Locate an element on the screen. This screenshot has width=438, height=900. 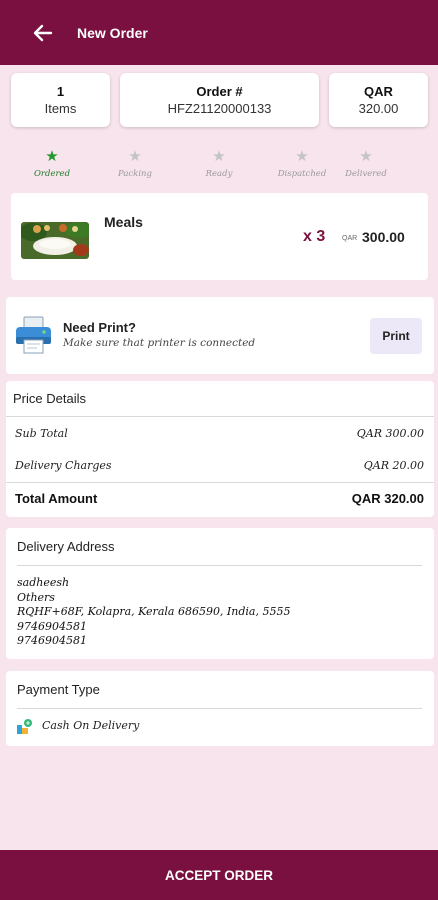
printer-icon is located at coordinates (33, 335).